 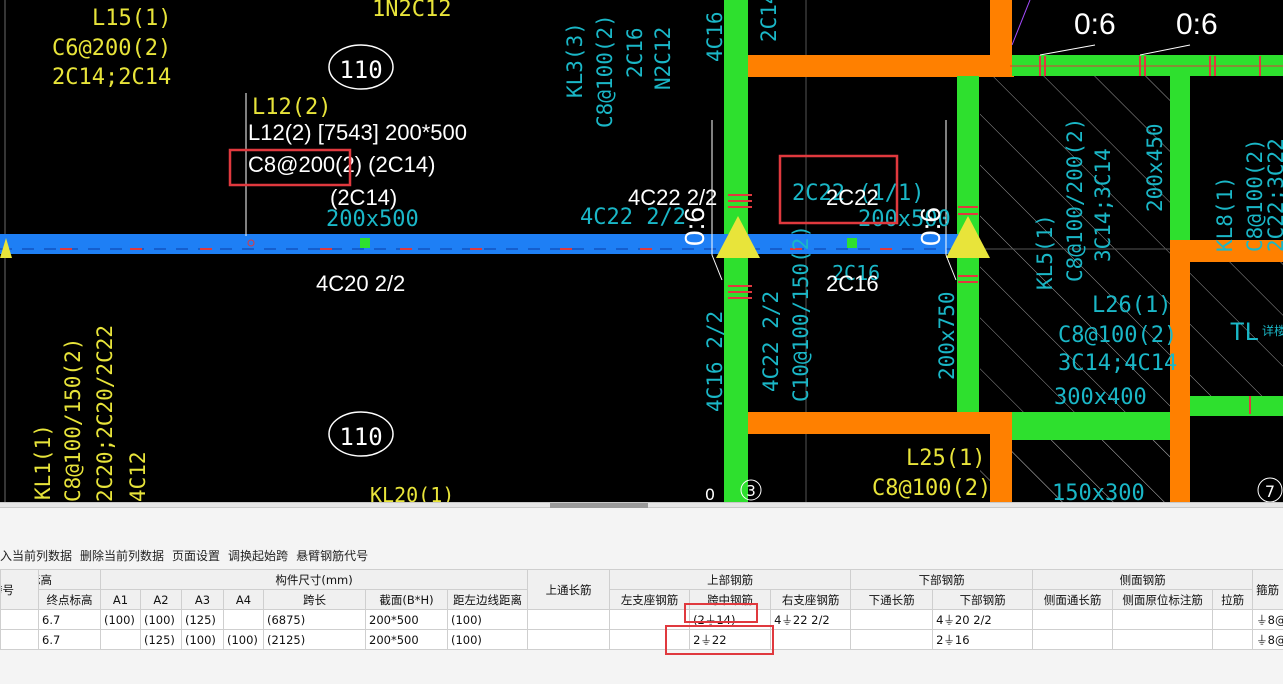 I want to click on vlabel-kl3: KL3(3), so click(x=575, y=60).